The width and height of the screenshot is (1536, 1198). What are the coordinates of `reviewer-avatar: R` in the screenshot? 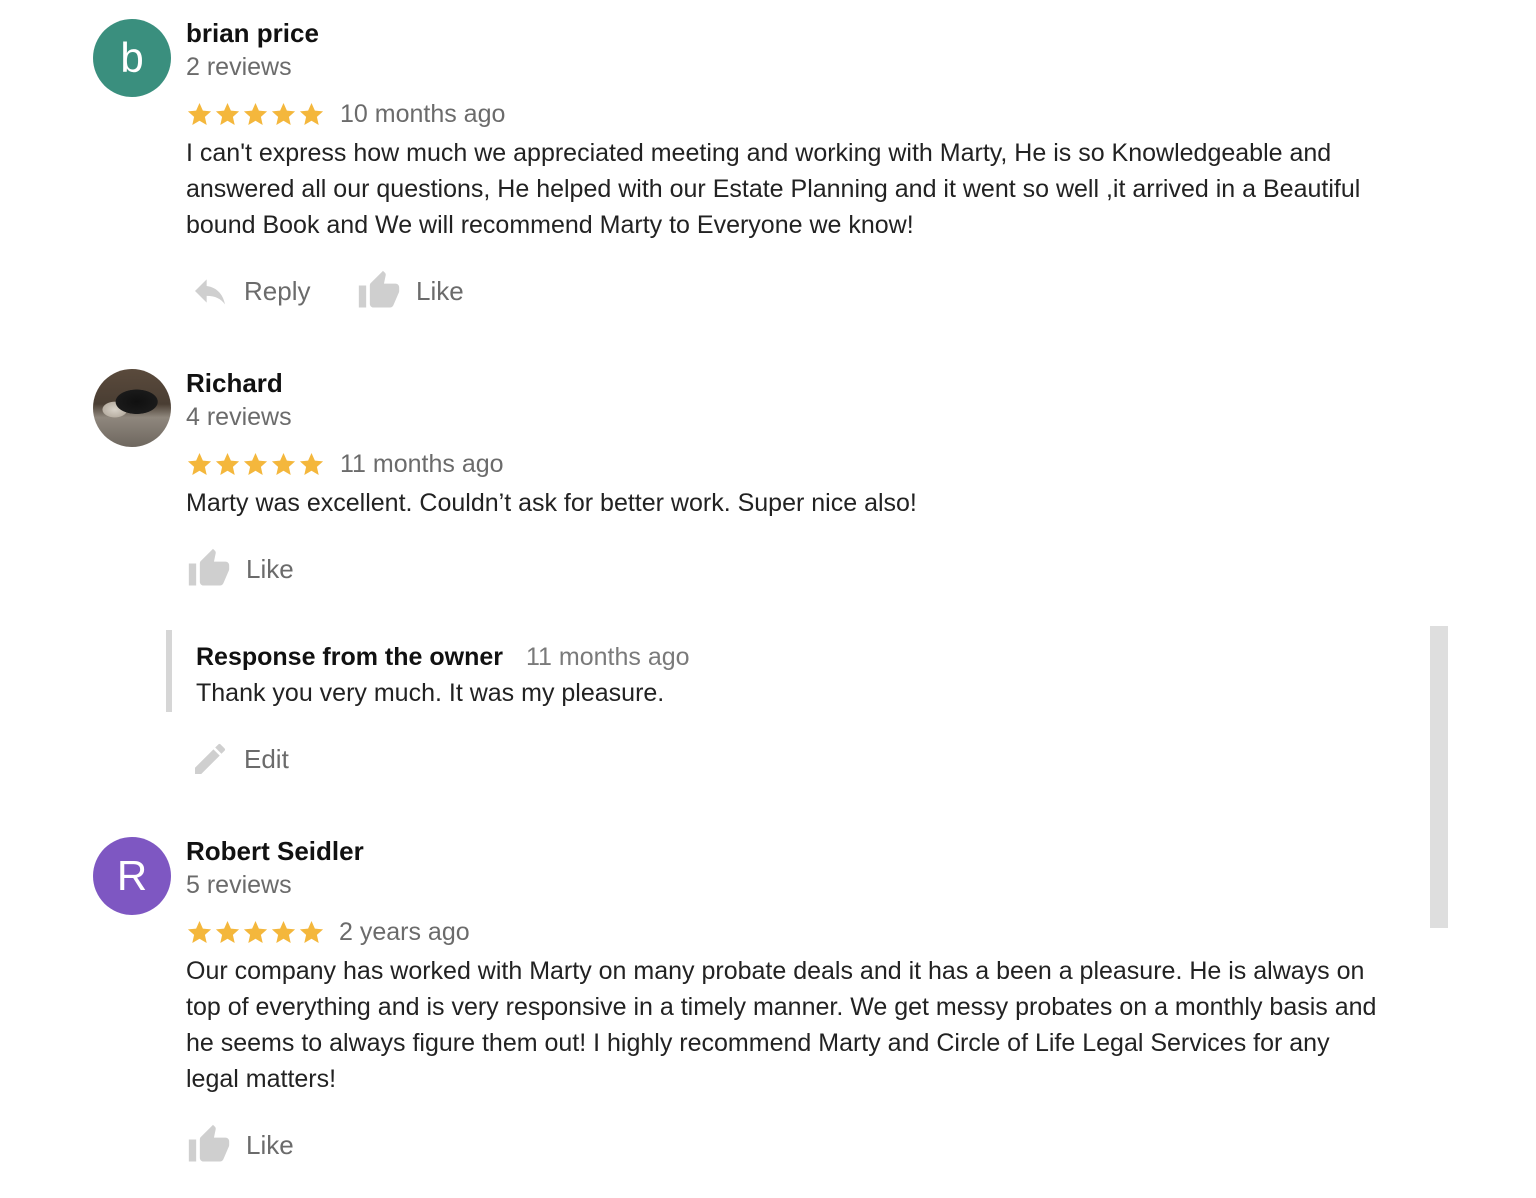 It's located at (132, 876).